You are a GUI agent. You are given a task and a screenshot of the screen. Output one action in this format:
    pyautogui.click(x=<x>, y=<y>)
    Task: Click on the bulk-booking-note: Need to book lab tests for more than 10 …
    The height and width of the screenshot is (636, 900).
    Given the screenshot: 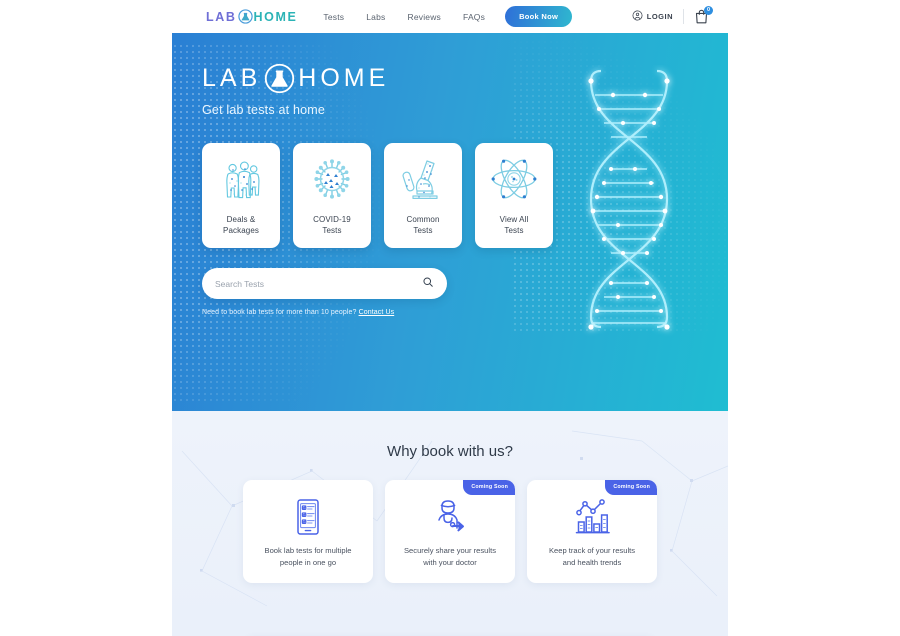 What is the action you would take?
    pyautogui.click(x=465, y=312)
    